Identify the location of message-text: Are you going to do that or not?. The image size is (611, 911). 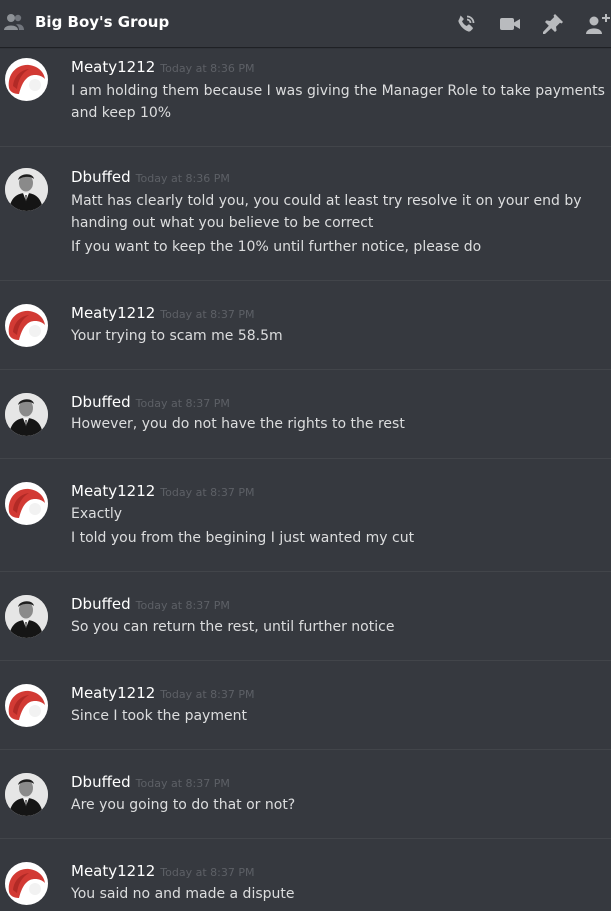
(183, 805).